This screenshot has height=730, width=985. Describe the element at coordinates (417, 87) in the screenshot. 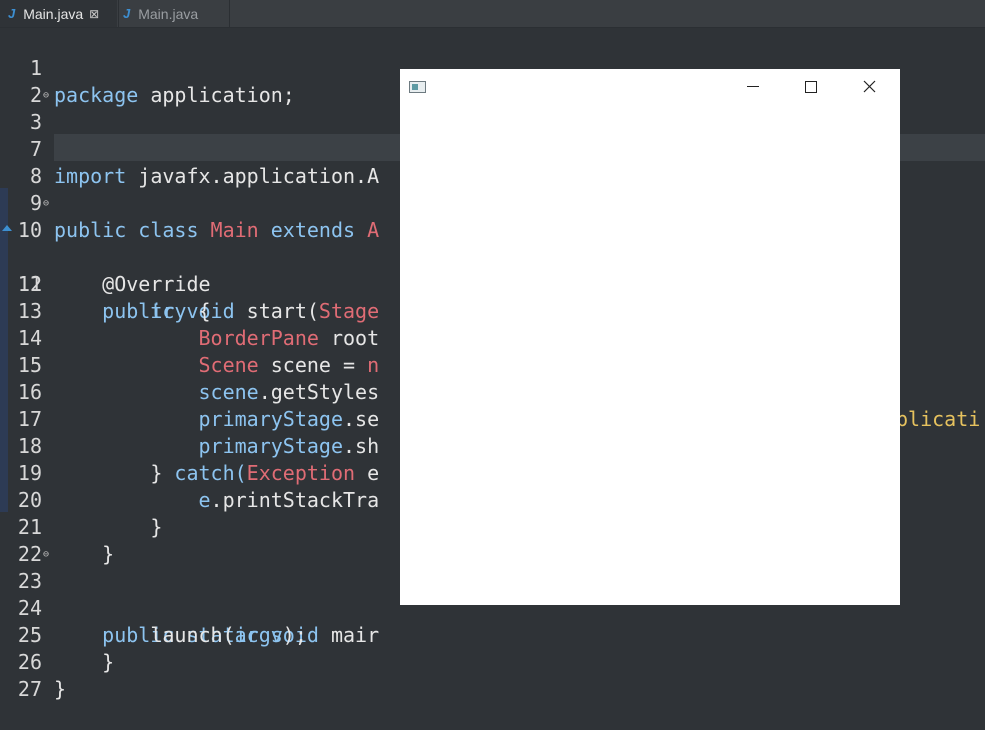

I see `window-app-icon` at that location.